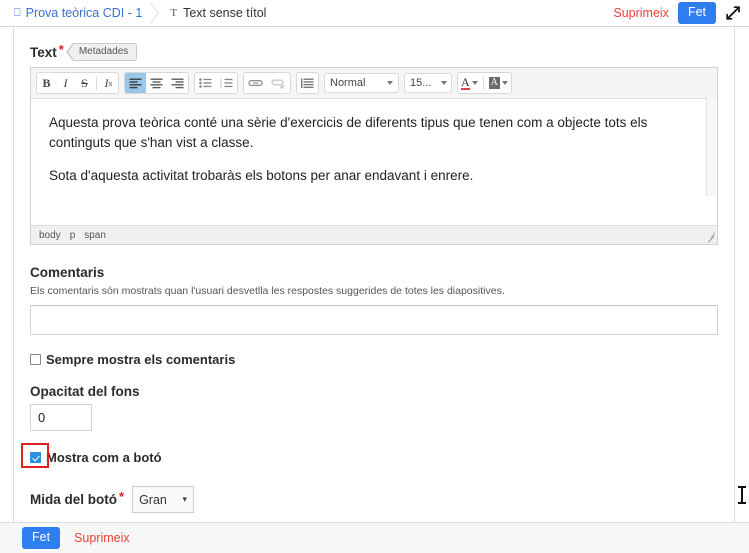 This screenshot has height=553, width=749. What do you see at coordinates (61, 417) in the screenshot?
I see `opacity-input` at bounding box center [61, 417].